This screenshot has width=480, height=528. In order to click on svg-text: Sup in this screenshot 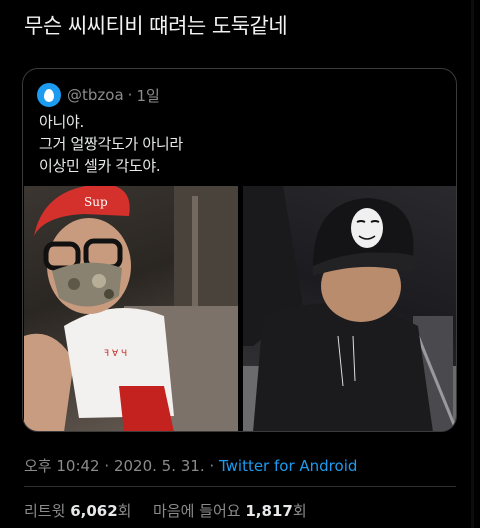, I will do `click(96, 202)`.